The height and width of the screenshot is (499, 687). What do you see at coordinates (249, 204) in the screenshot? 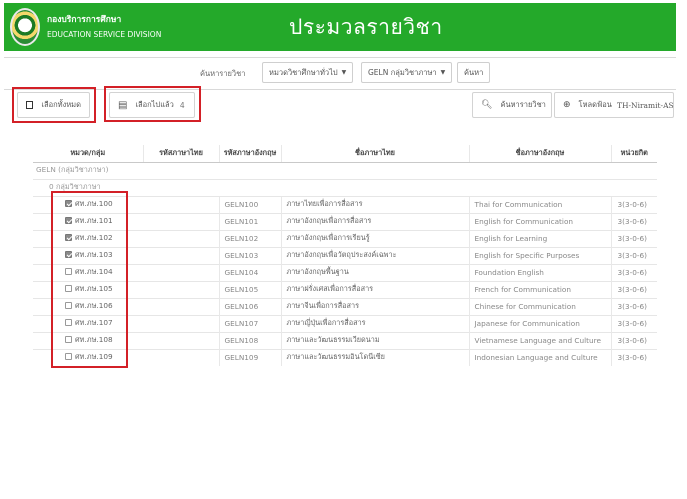
I see `course-code-english: GELN100` at bounding box center [249, 204].